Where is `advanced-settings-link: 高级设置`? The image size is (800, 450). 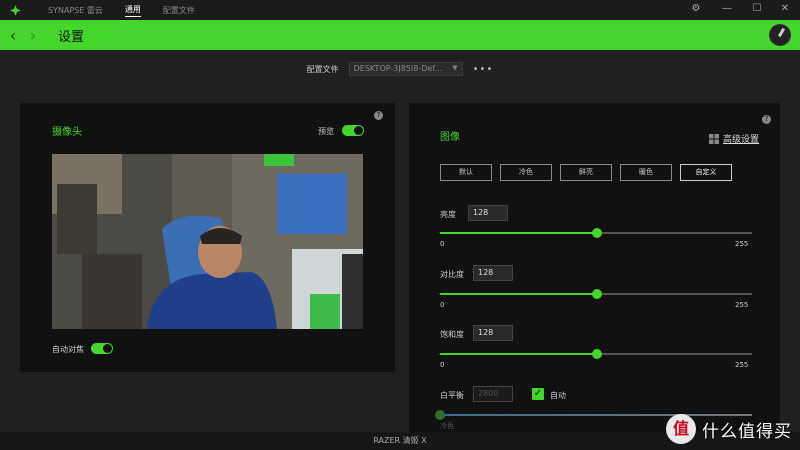
advanced-settings-link: 高级设置 is located at coordinates (734, 138).